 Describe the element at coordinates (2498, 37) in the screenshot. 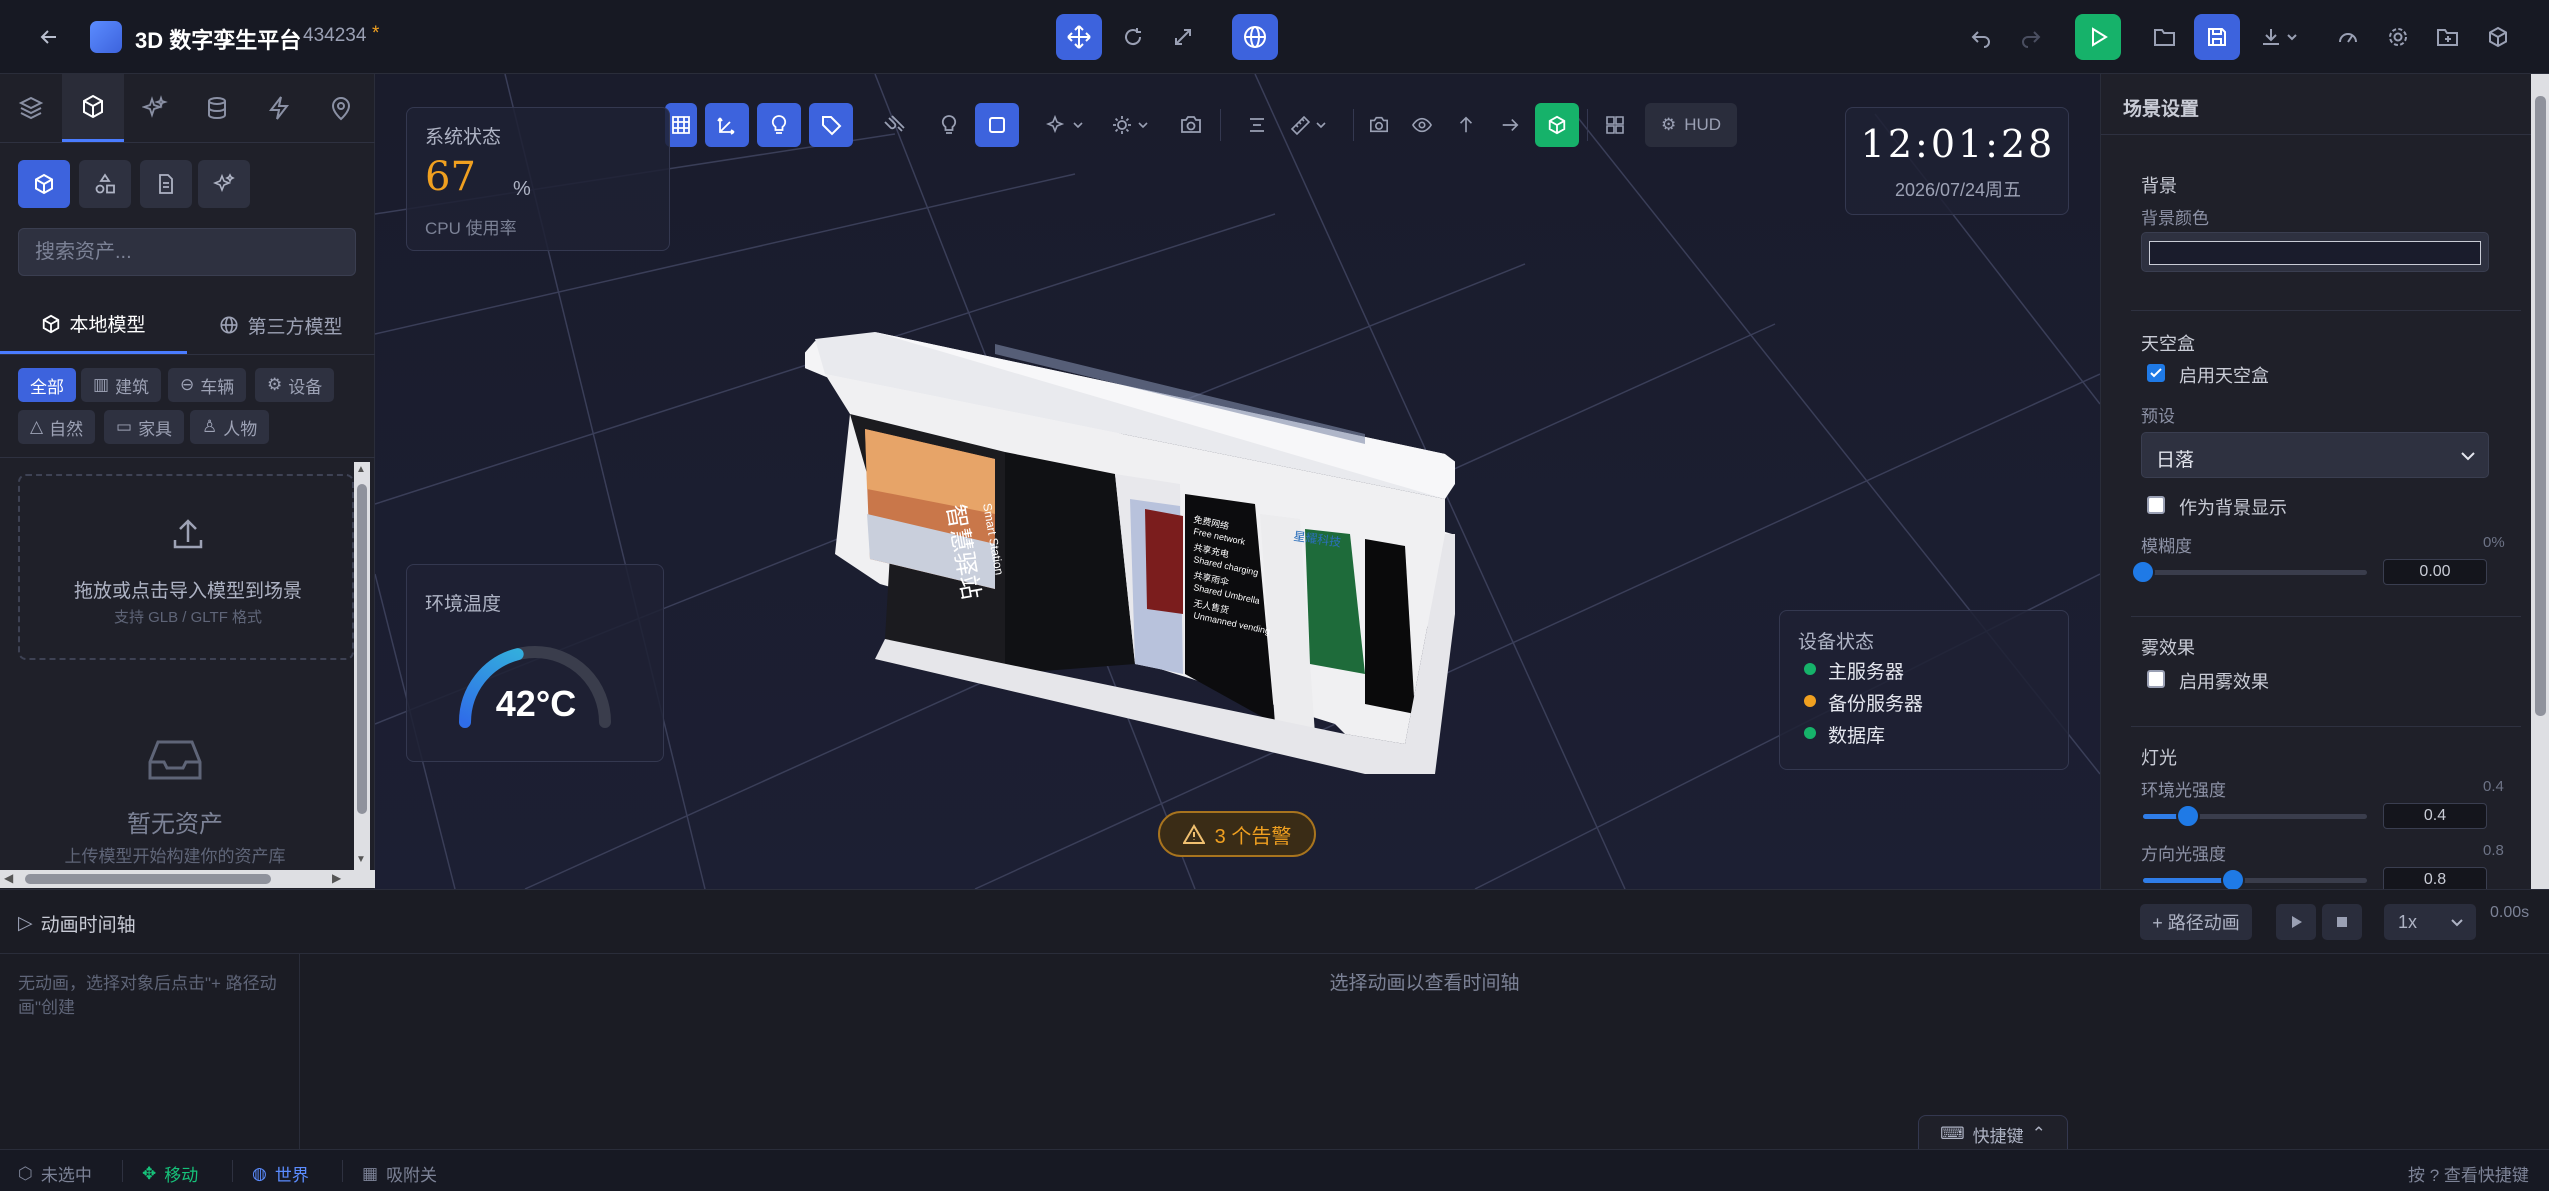

I see `model-button` at that location.